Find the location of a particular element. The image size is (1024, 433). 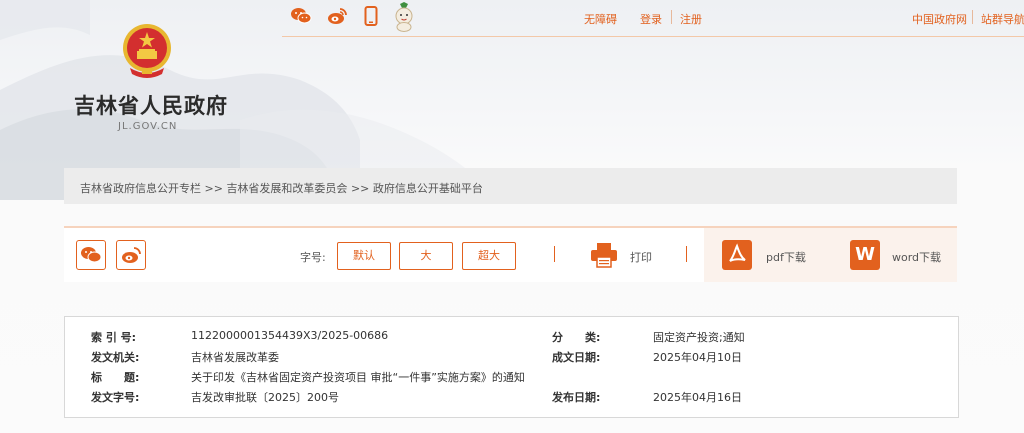

font-size-large-button: 大 is located at coordinates (426, 256).